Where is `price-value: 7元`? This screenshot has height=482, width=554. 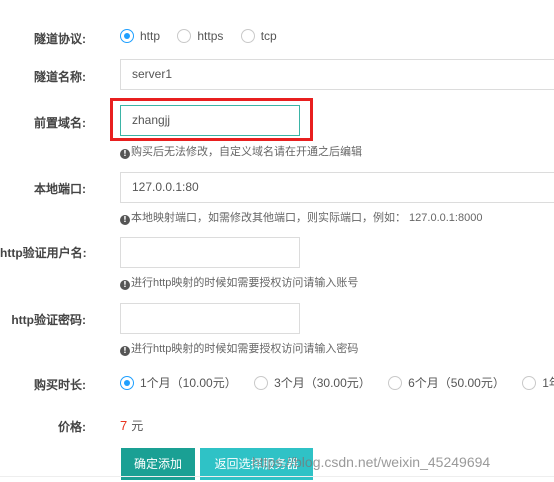
price-value: 7元 is located at coordinates (131, 425).